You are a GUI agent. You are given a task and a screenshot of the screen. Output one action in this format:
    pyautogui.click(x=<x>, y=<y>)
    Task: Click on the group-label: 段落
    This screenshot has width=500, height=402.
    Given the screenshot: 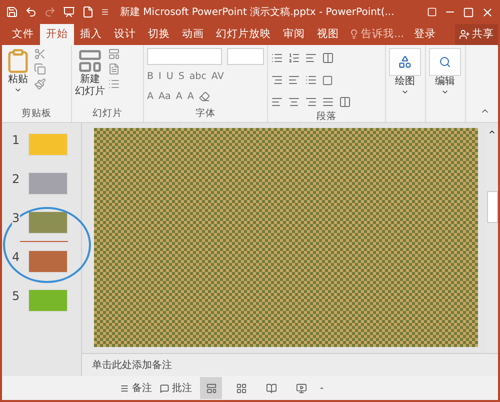 What is the action you would take?
    pyautogui.click(x=327, y=116)
    